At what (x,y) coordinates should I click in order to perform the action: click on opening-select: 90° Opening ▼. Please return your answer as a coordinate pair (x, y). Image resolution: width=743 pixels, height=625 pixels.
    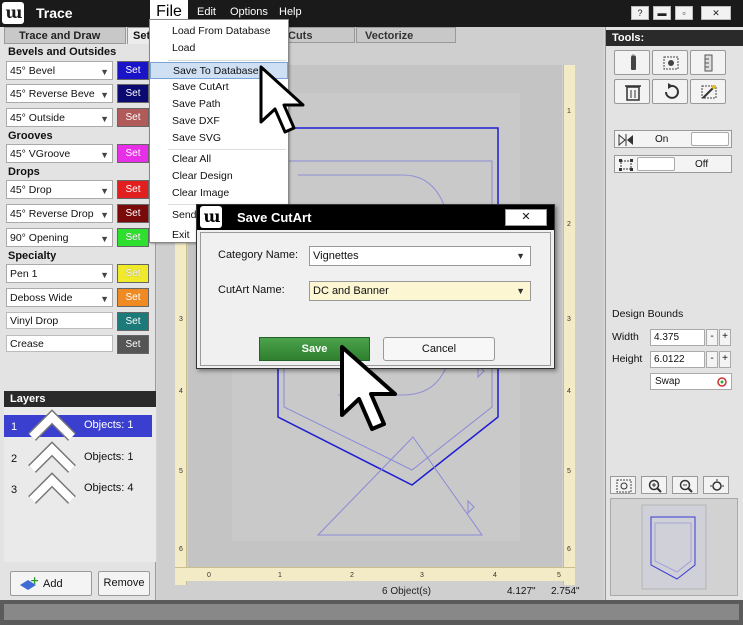
    Looking at the image, I should click on (59, 237).